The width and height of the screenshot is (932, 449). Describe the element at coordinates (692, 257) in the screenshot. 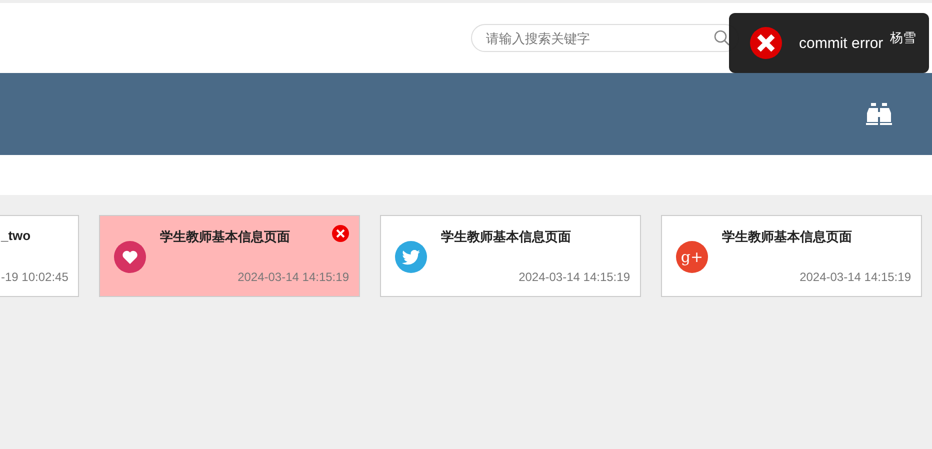

I see `gplus-icon: g+` at that location.